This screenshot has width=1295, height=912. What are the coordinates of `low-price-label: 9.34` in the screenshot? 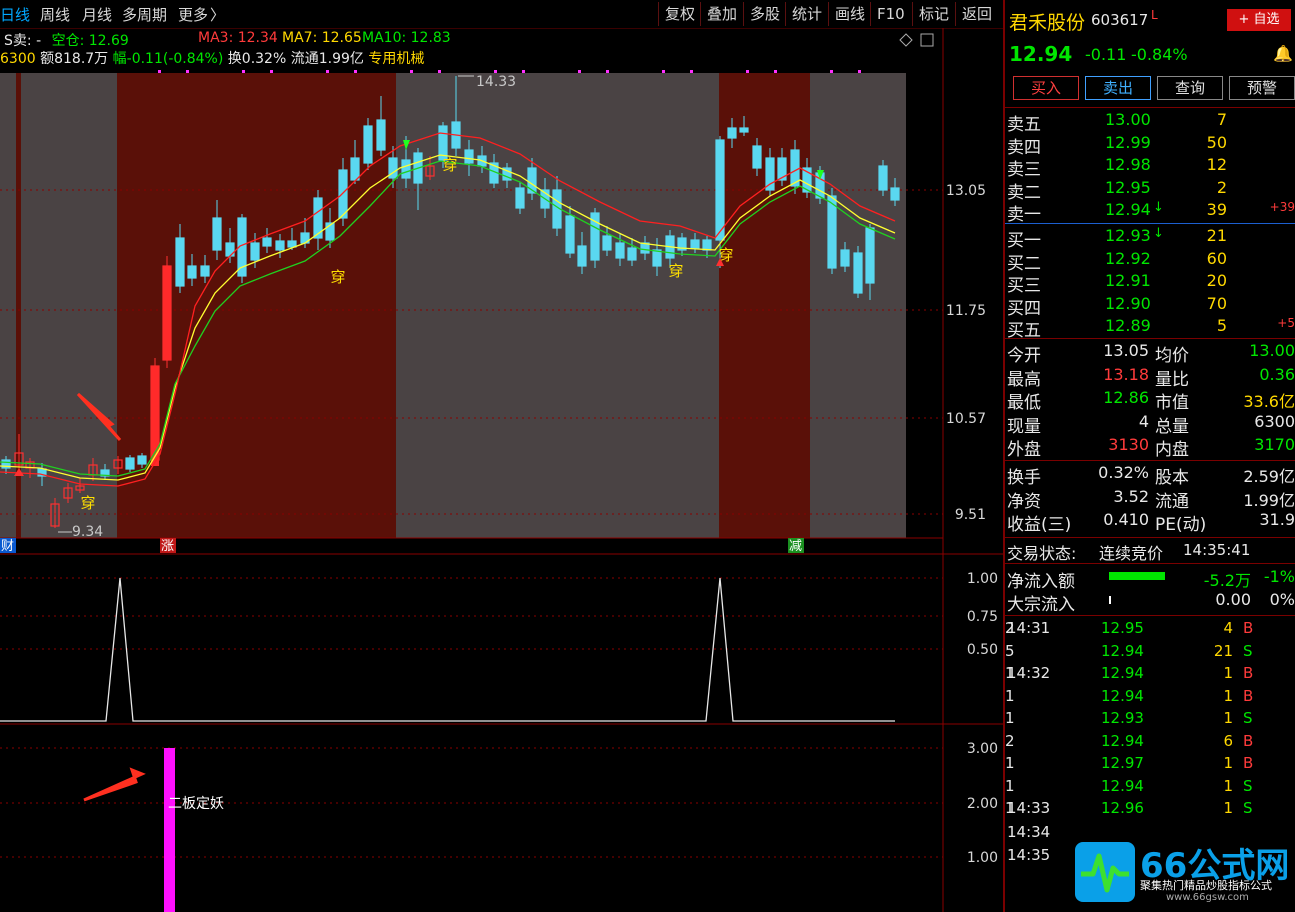 It's located at (87, 532).